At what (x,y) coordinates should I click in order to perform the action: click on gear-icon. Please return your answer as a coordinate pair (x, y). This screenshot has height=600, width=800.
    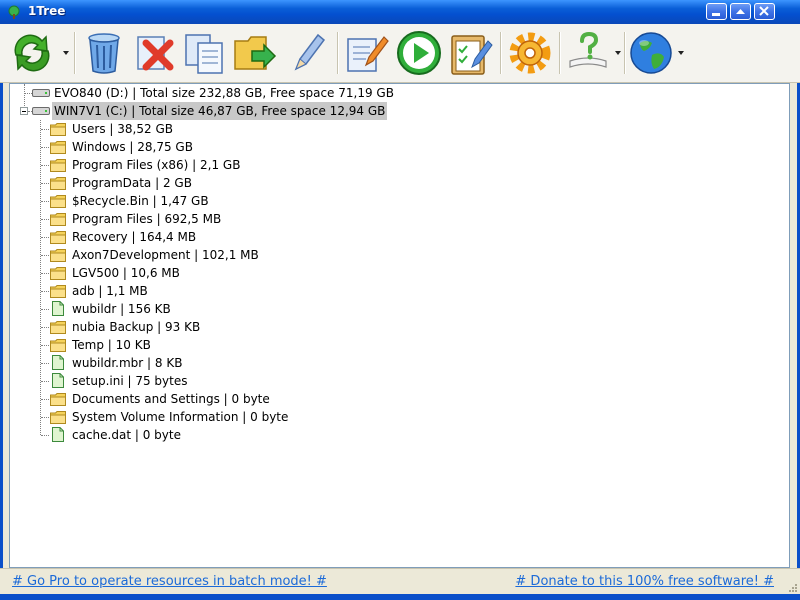
    Looking at the image, I should click on (530, 53).